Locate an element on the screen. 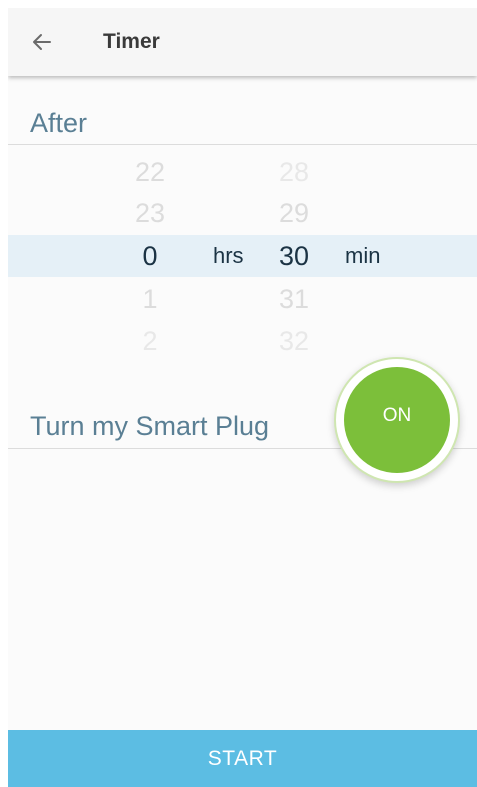  minutes-unit-label: min is located at coordinates (363, 255).